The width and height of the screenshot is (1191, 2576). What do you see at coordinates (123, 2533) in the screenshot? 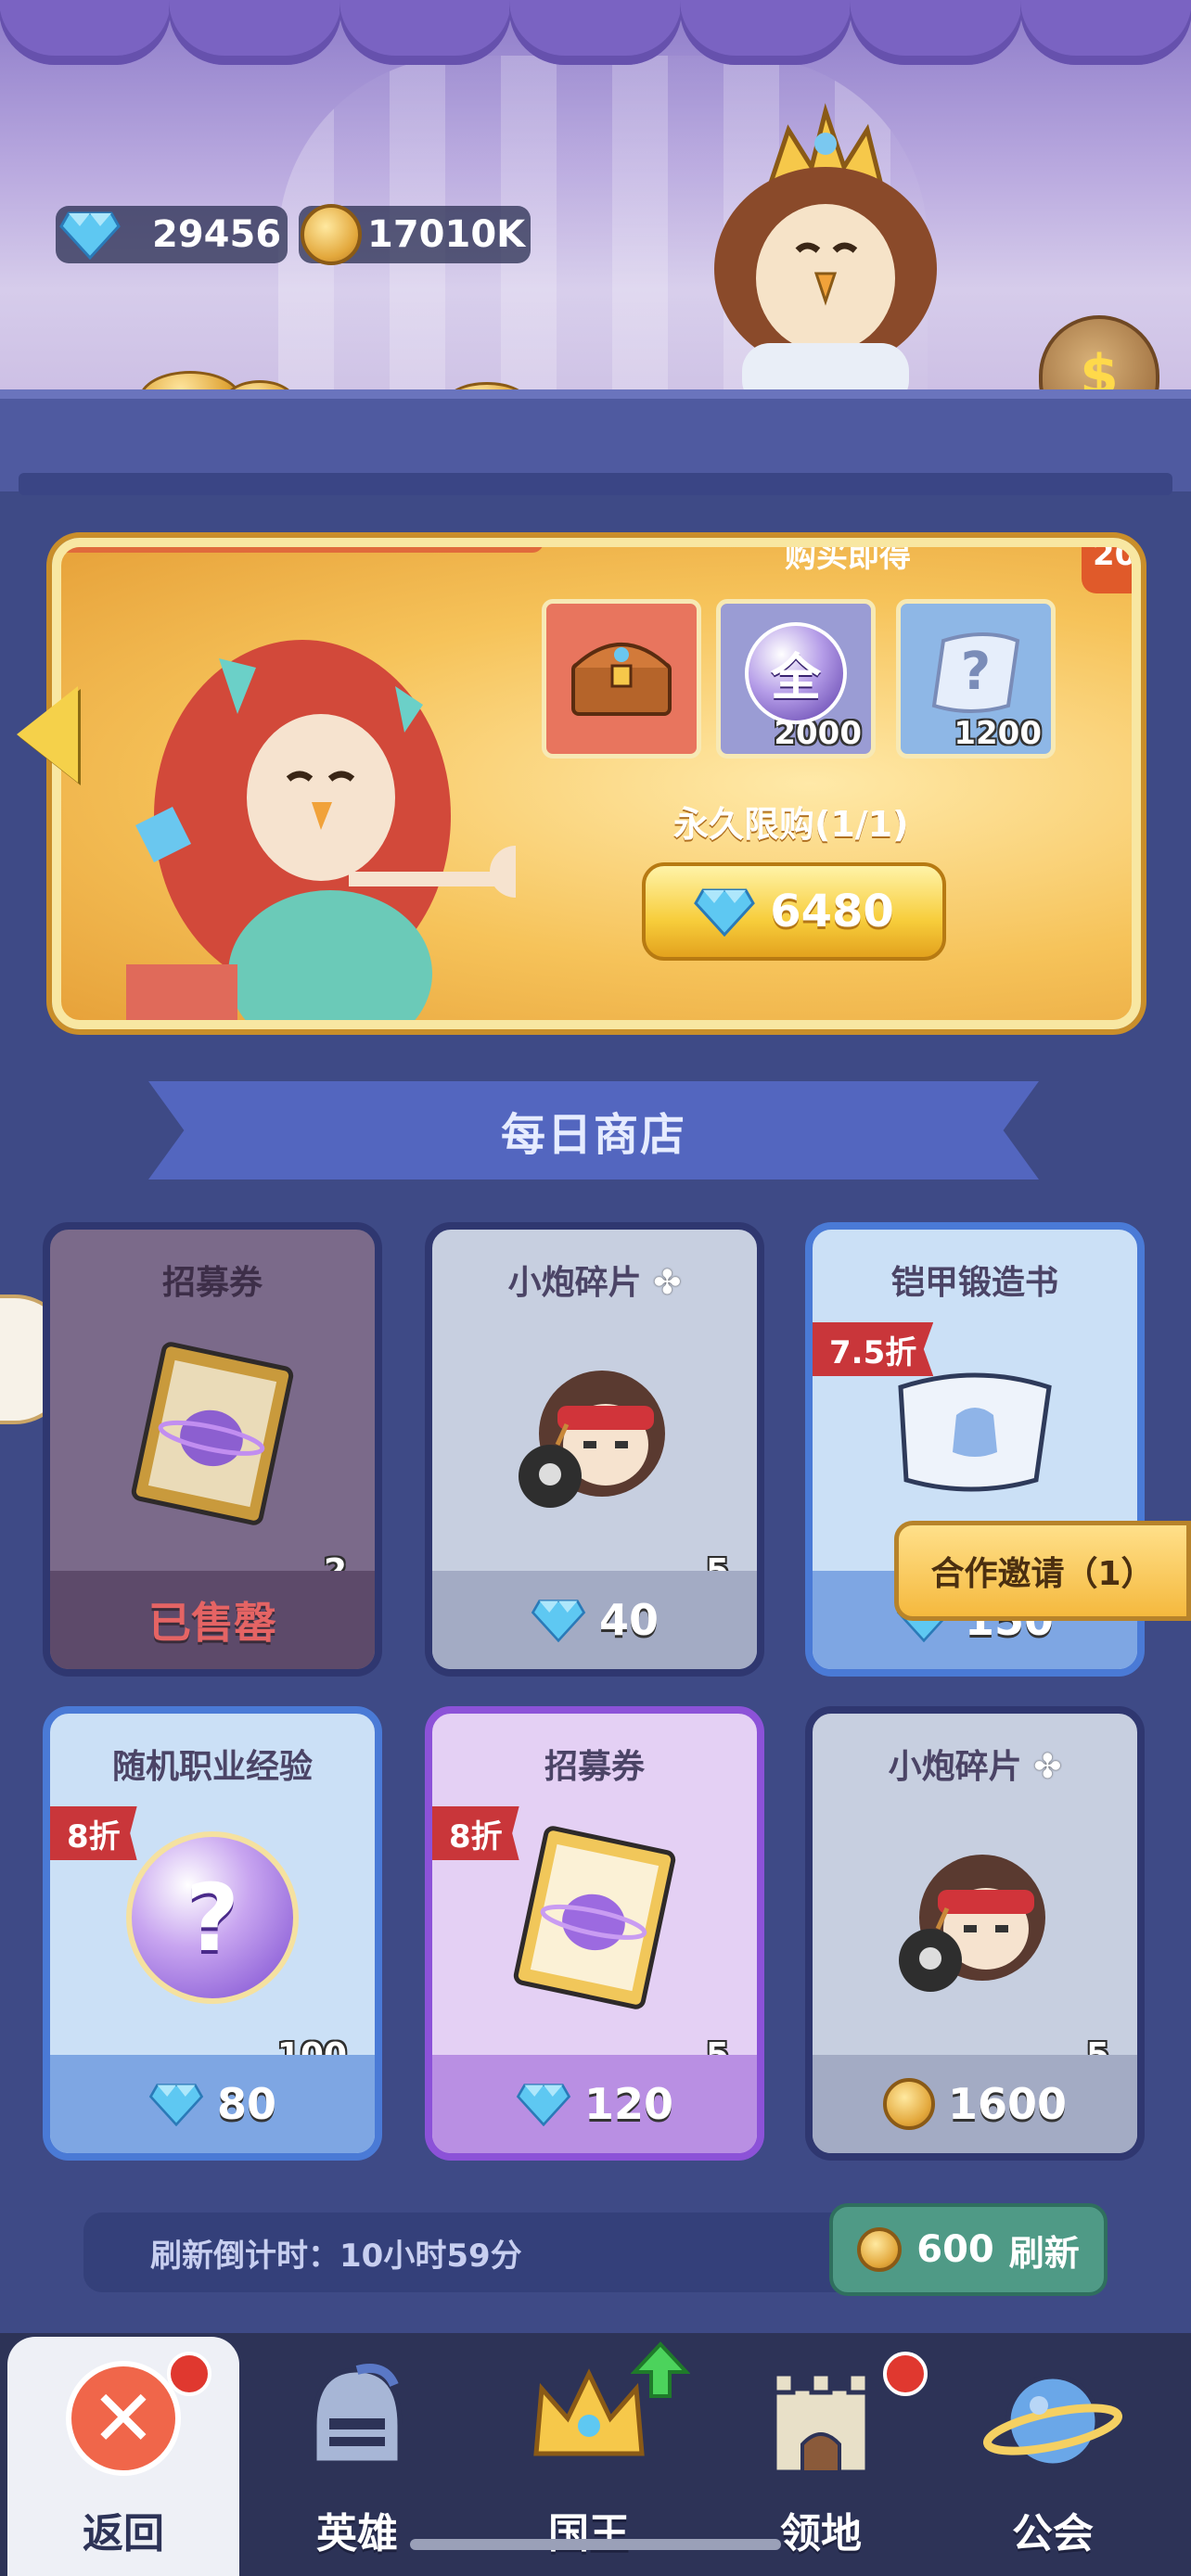
I see `nav-label: 返回` at bounding box center [123, 2533].